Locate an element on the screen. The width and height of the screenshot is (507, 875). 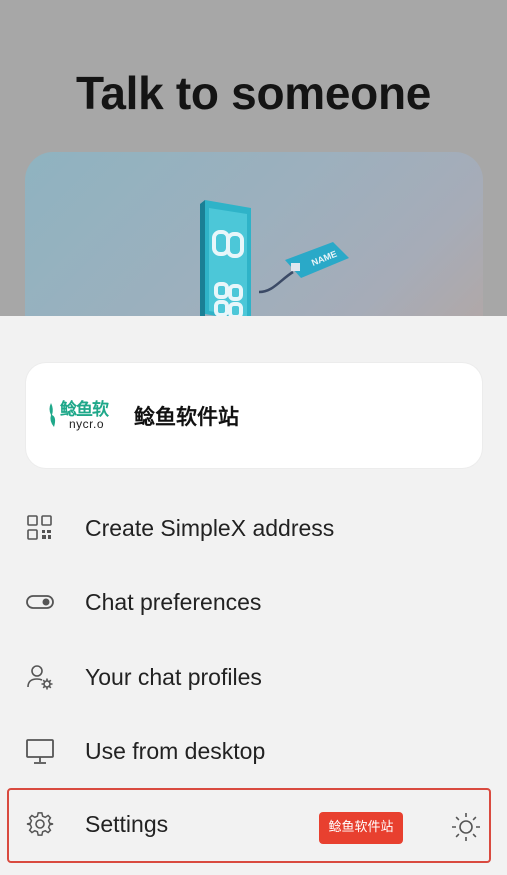
menu-item-chat-profiles: Your chat profiles is located at coordinates (253, 677).